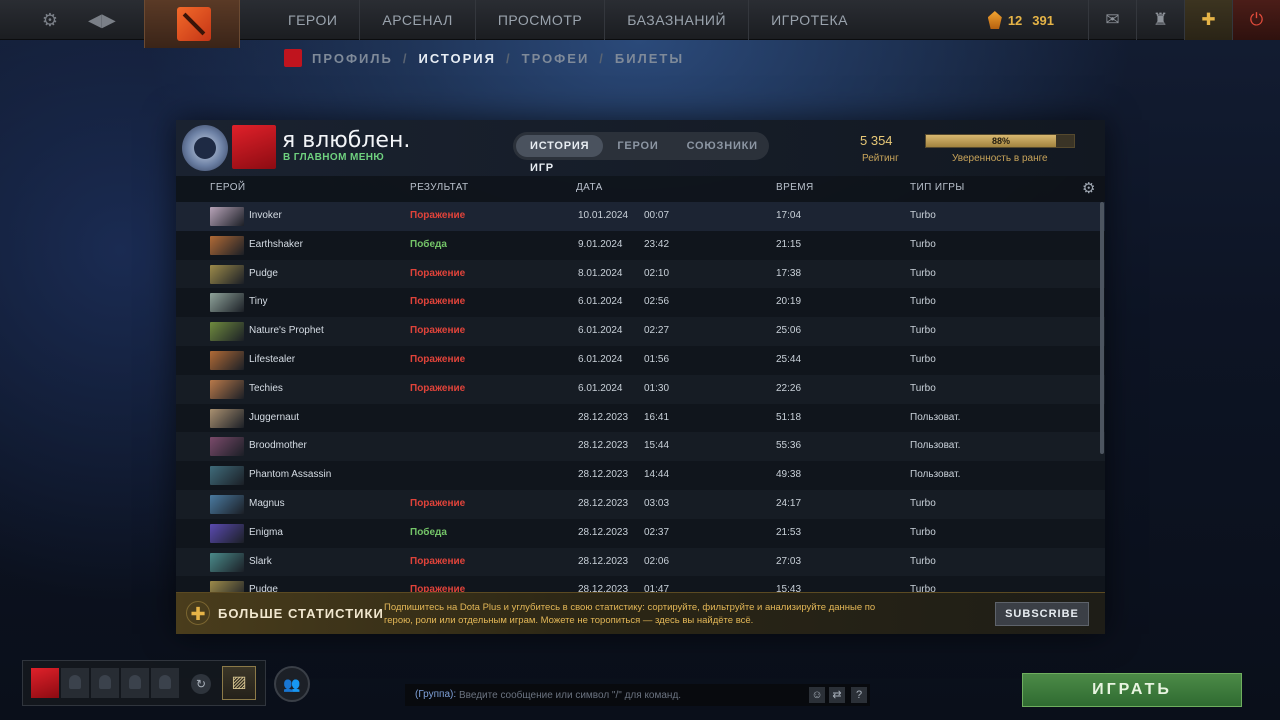  Describe the element at coordinates (817, 695) in the screenshot. I see `emoji-icon: ☺` at that location.